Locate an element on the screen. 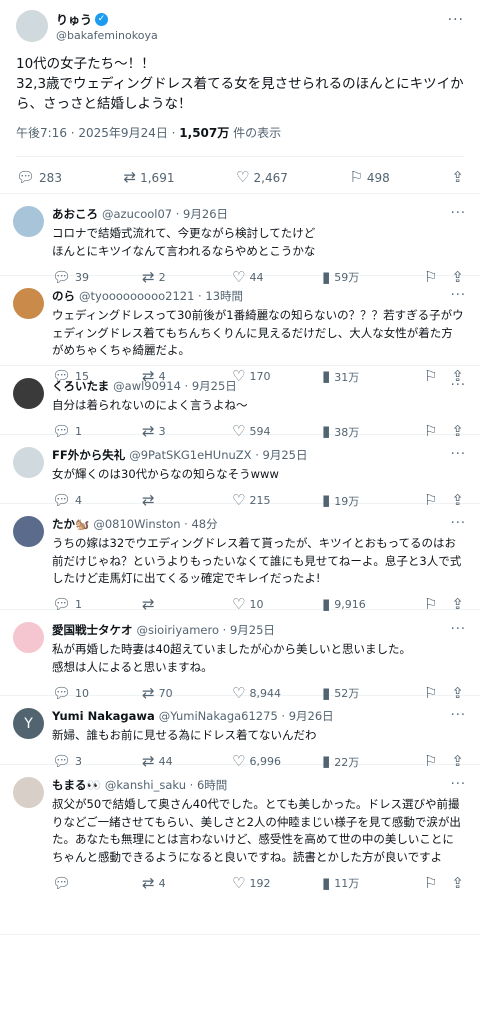  reply-author-handle: @awl90914 · 9月25日 is located at coordinates (175, 386).